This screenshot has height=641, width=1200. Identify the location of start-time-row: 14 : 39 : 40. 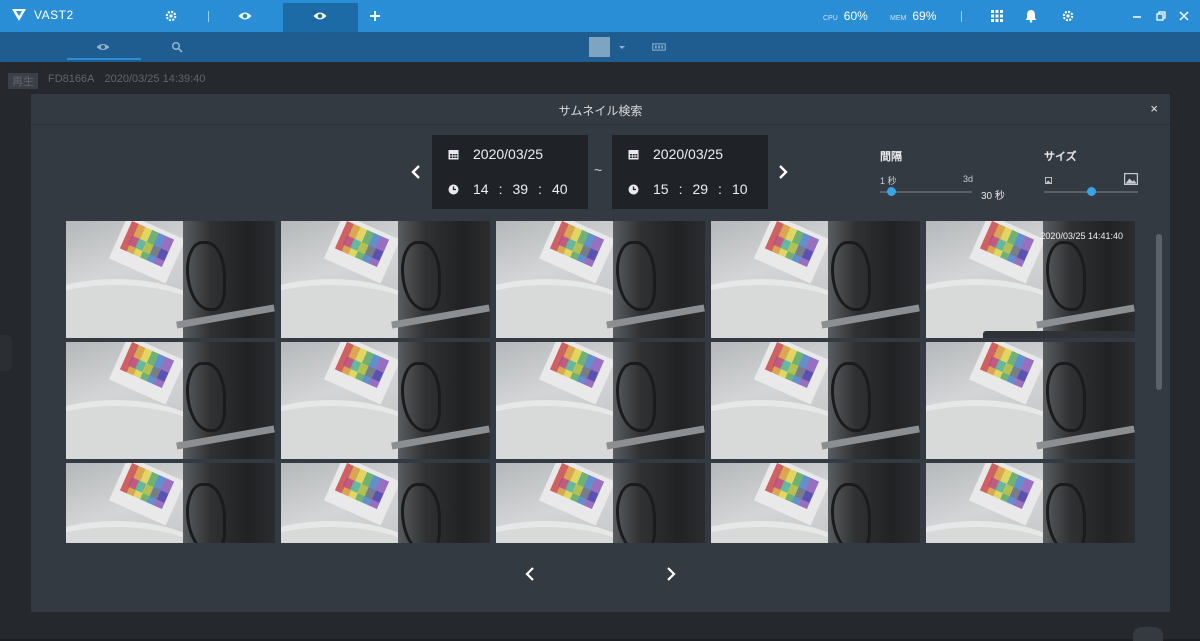
(508, 189).